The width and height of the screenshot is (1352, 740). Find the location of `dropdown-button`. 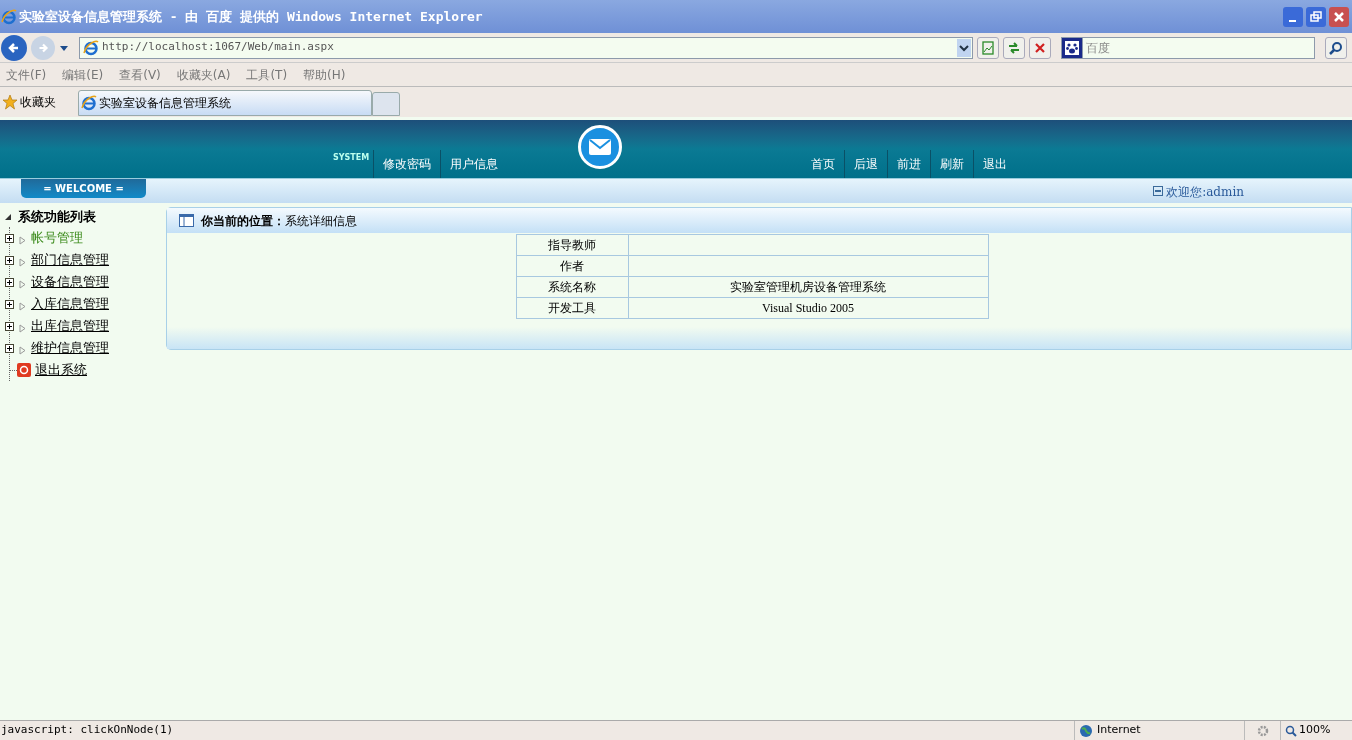

dropdown-button is located at coordinates (964, 47).